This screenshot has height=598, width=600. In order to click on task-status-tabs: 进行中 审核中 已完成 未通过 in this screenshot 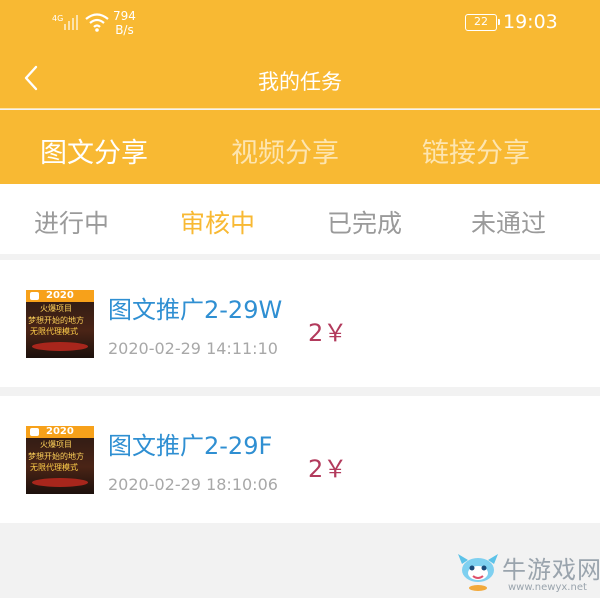, I will do `click(300, 219)`.